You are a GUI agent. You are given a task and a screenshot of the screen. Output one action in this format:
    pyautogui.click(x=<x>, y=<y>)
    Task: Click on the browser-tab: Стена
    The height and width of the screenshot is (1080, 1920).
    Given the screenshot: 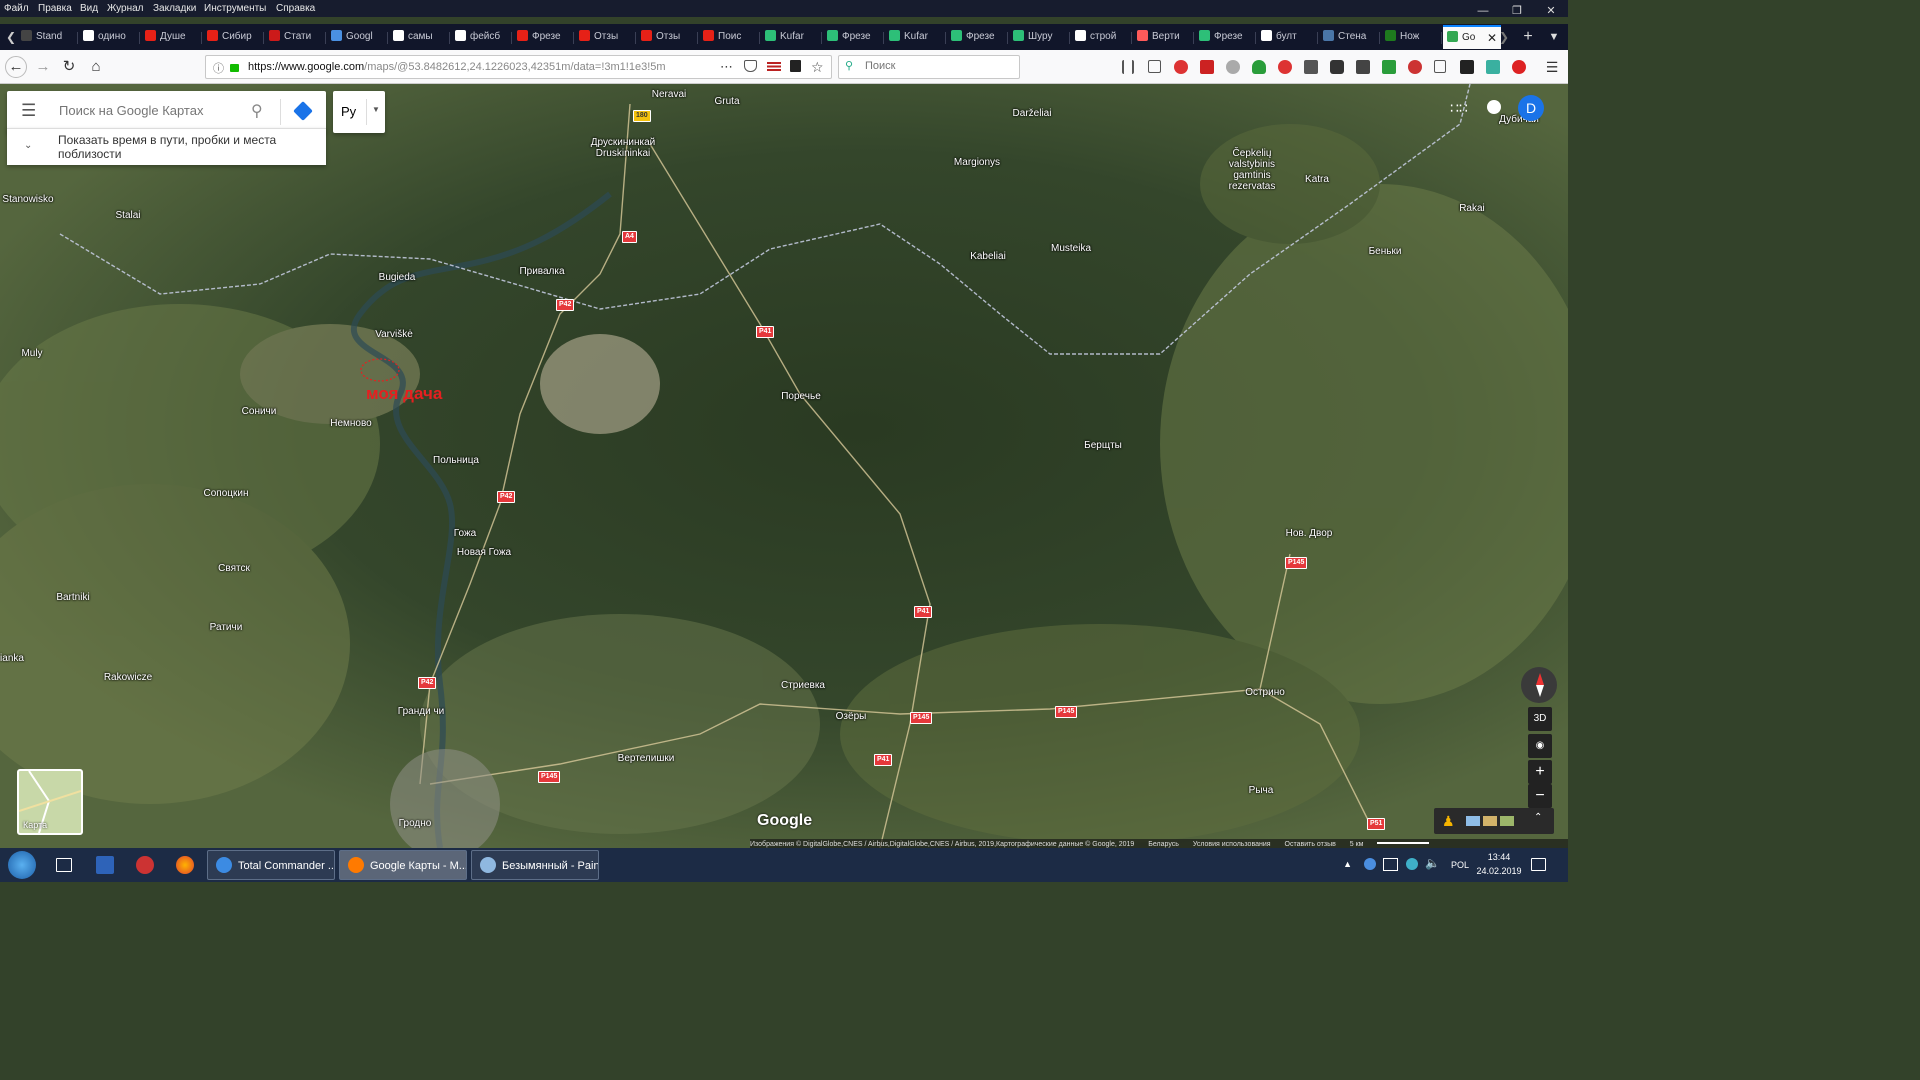 What is the action you would take?
    pyautogui.click(x=1349, y=37)
    